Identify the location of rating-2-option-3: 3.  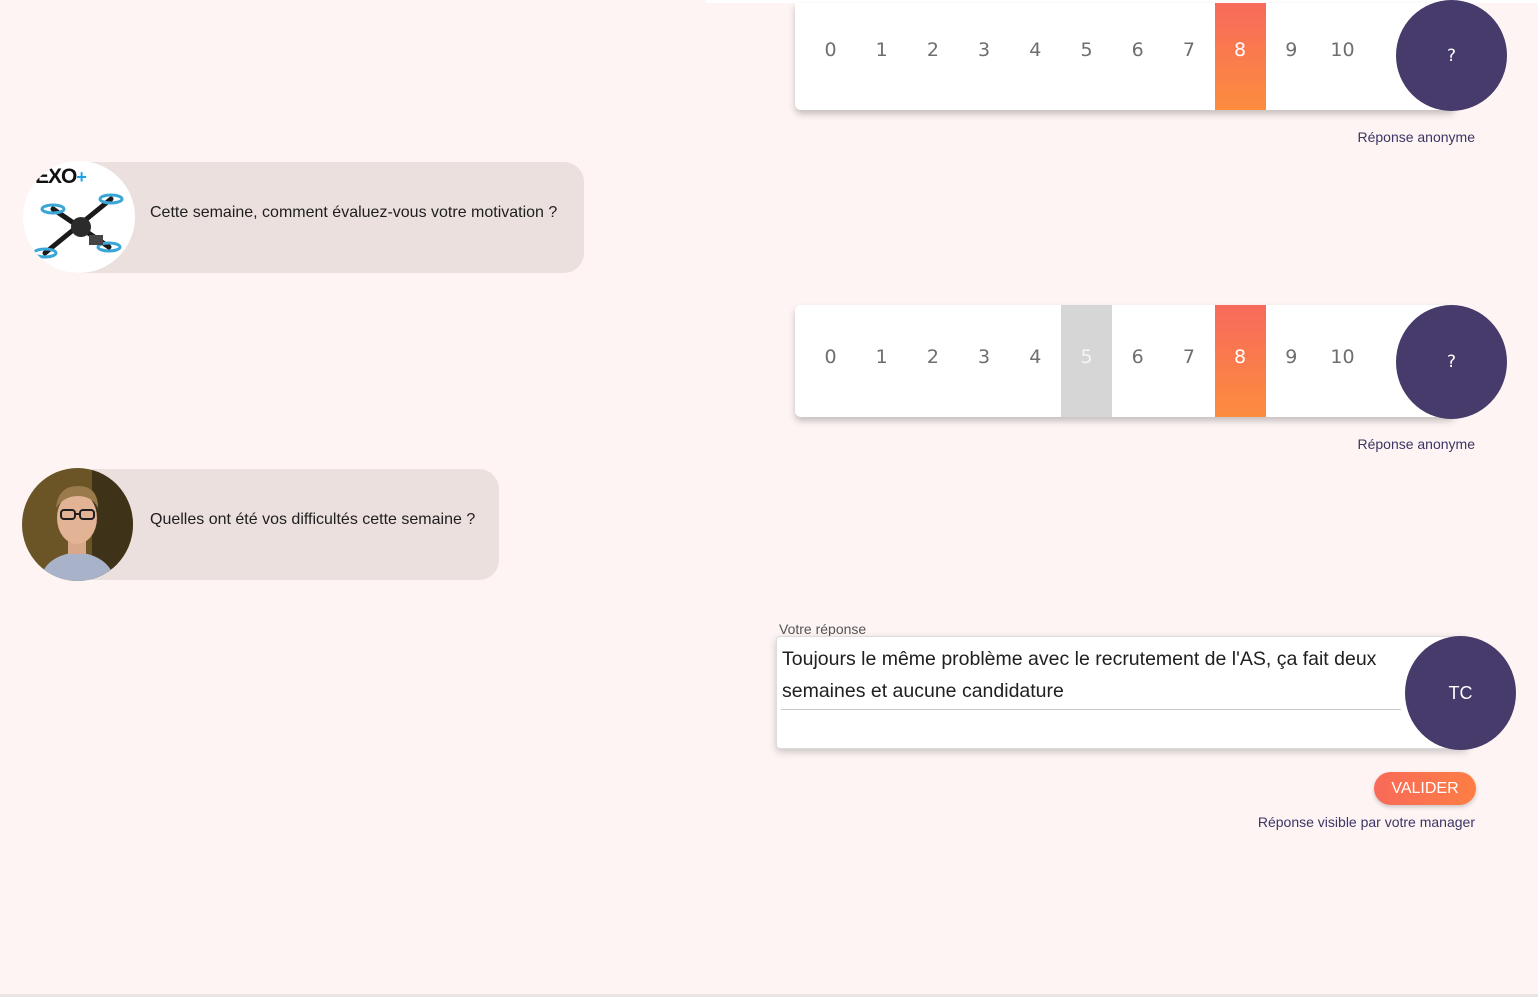
(984, 361).